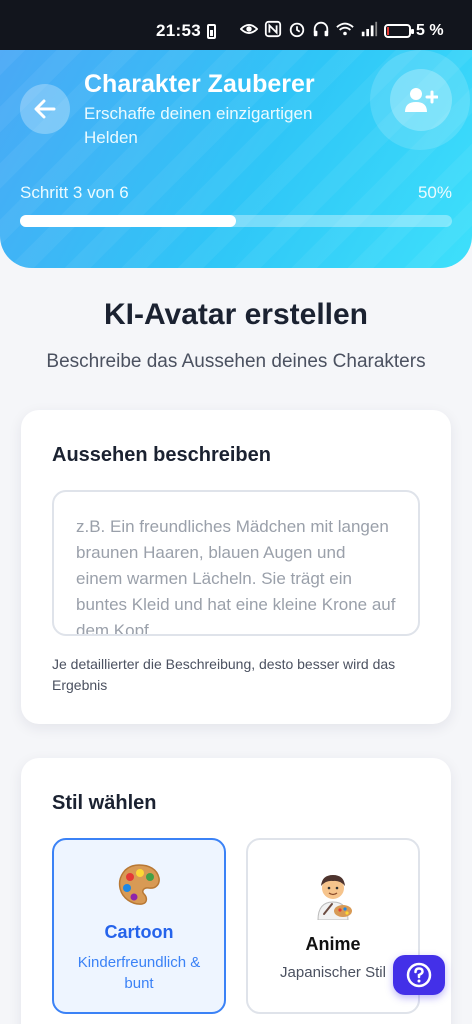  Describe the element at coordinates (309, 29) in the screenshot. I see `status-icons` at that location.